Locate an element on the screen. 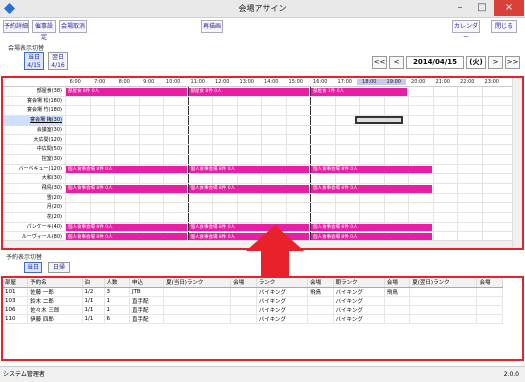 This screenshot has height=382, width=525. table-cell: 佐々木 三郎 is located at coordinates (55, 310).